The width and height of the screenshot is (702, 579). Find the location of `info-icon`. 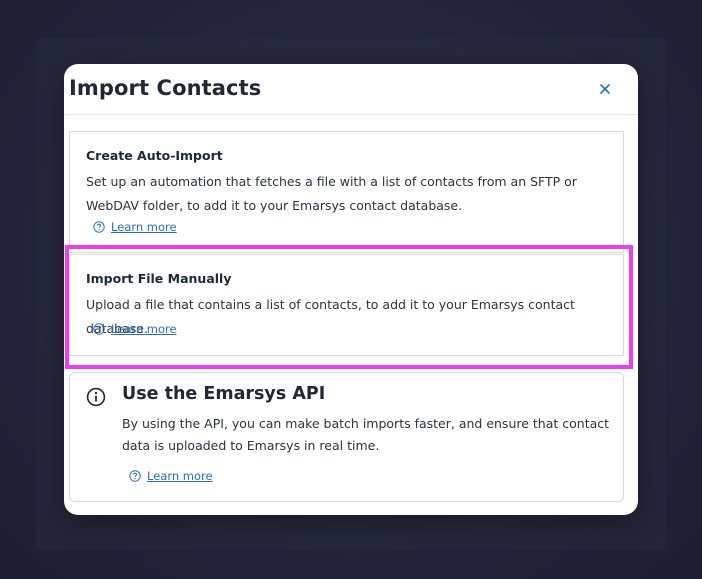

info-icon is located at coordinates (96, 397).